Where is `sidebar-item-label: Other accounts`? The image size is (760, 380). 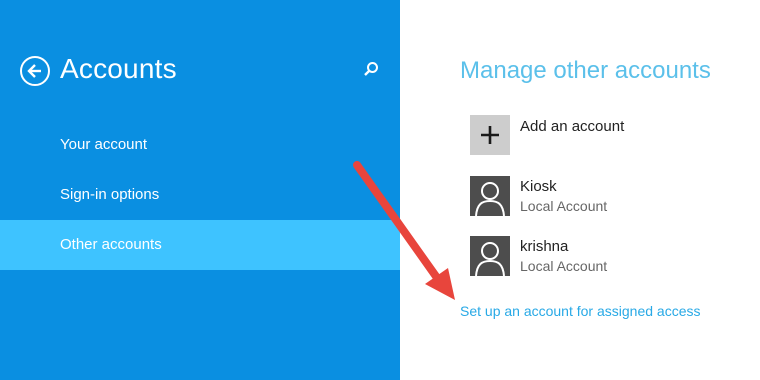 sidebar-item-label: Other accounts is located at coordinates (111, 244).